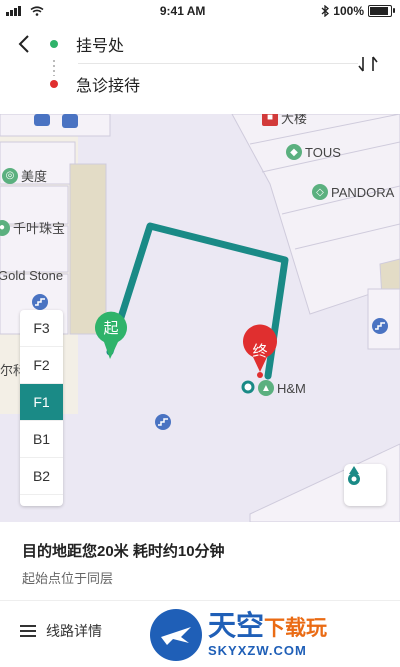 This screenshot has width=400, height=667. I want to click on current-location-icon, so click(248, 387).